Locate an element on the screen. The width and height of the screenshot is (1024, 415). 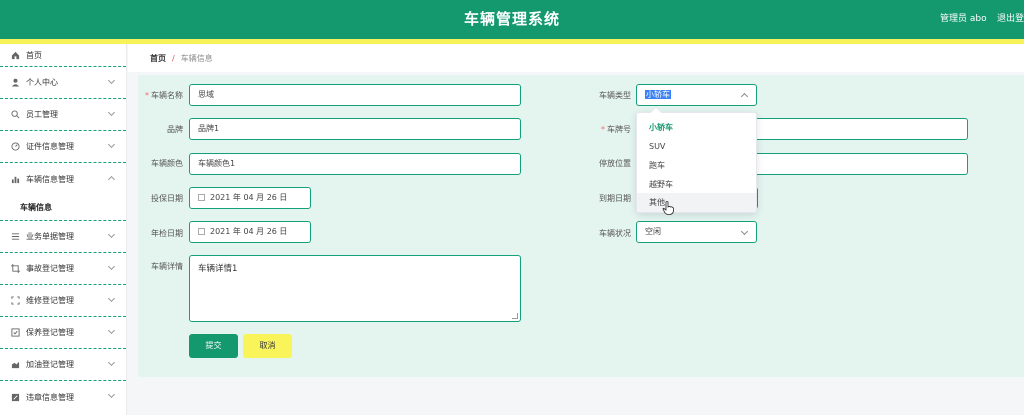
sidebar-item-home: 首页 is located at coordinates (63, 55).